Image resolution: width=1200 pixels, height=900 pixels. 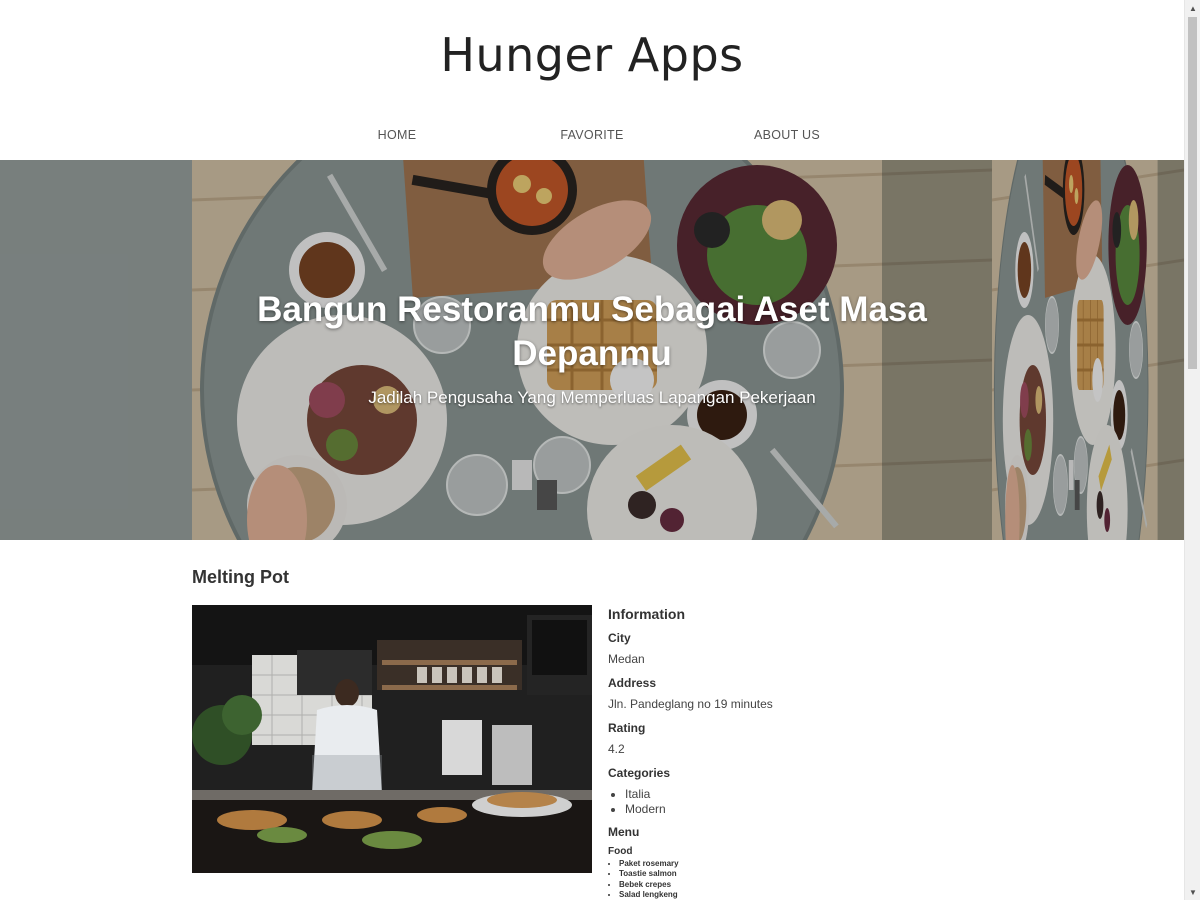 What do you see at coordinates (699, 809) in the screenshot?
I see `category-item: Modern` at bounding box center [699, 809].